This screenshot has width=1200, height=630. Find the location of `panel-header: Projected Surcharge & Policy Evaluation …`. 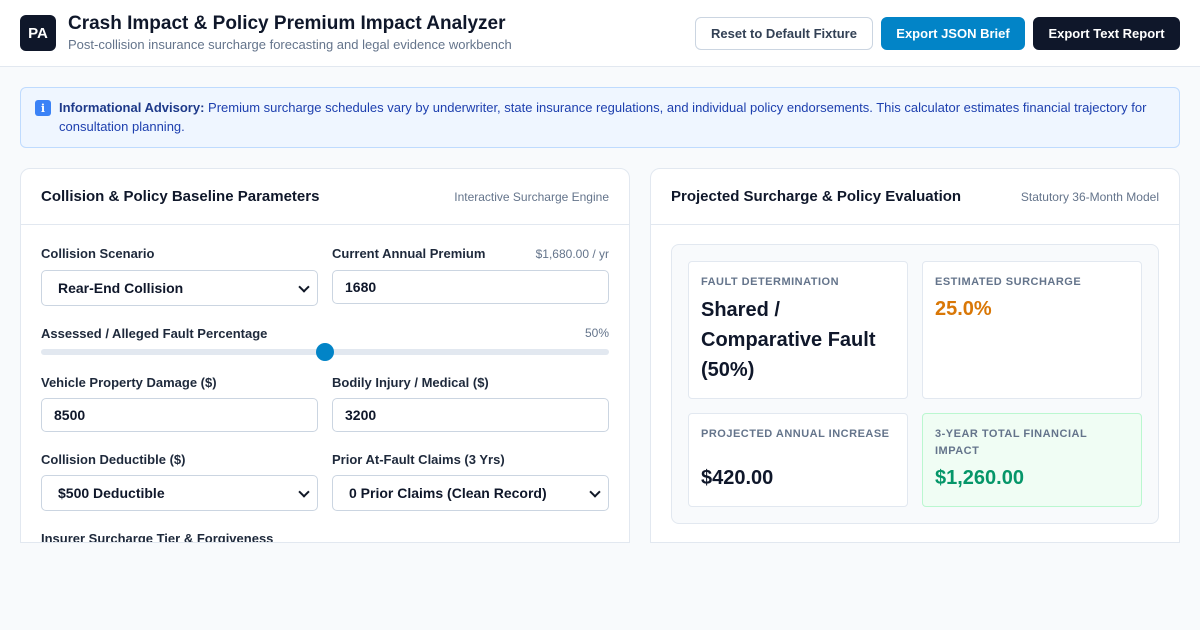

panel-header: Projected Surcharge & Policy Evaluation … is located at coordinates (915, 197).